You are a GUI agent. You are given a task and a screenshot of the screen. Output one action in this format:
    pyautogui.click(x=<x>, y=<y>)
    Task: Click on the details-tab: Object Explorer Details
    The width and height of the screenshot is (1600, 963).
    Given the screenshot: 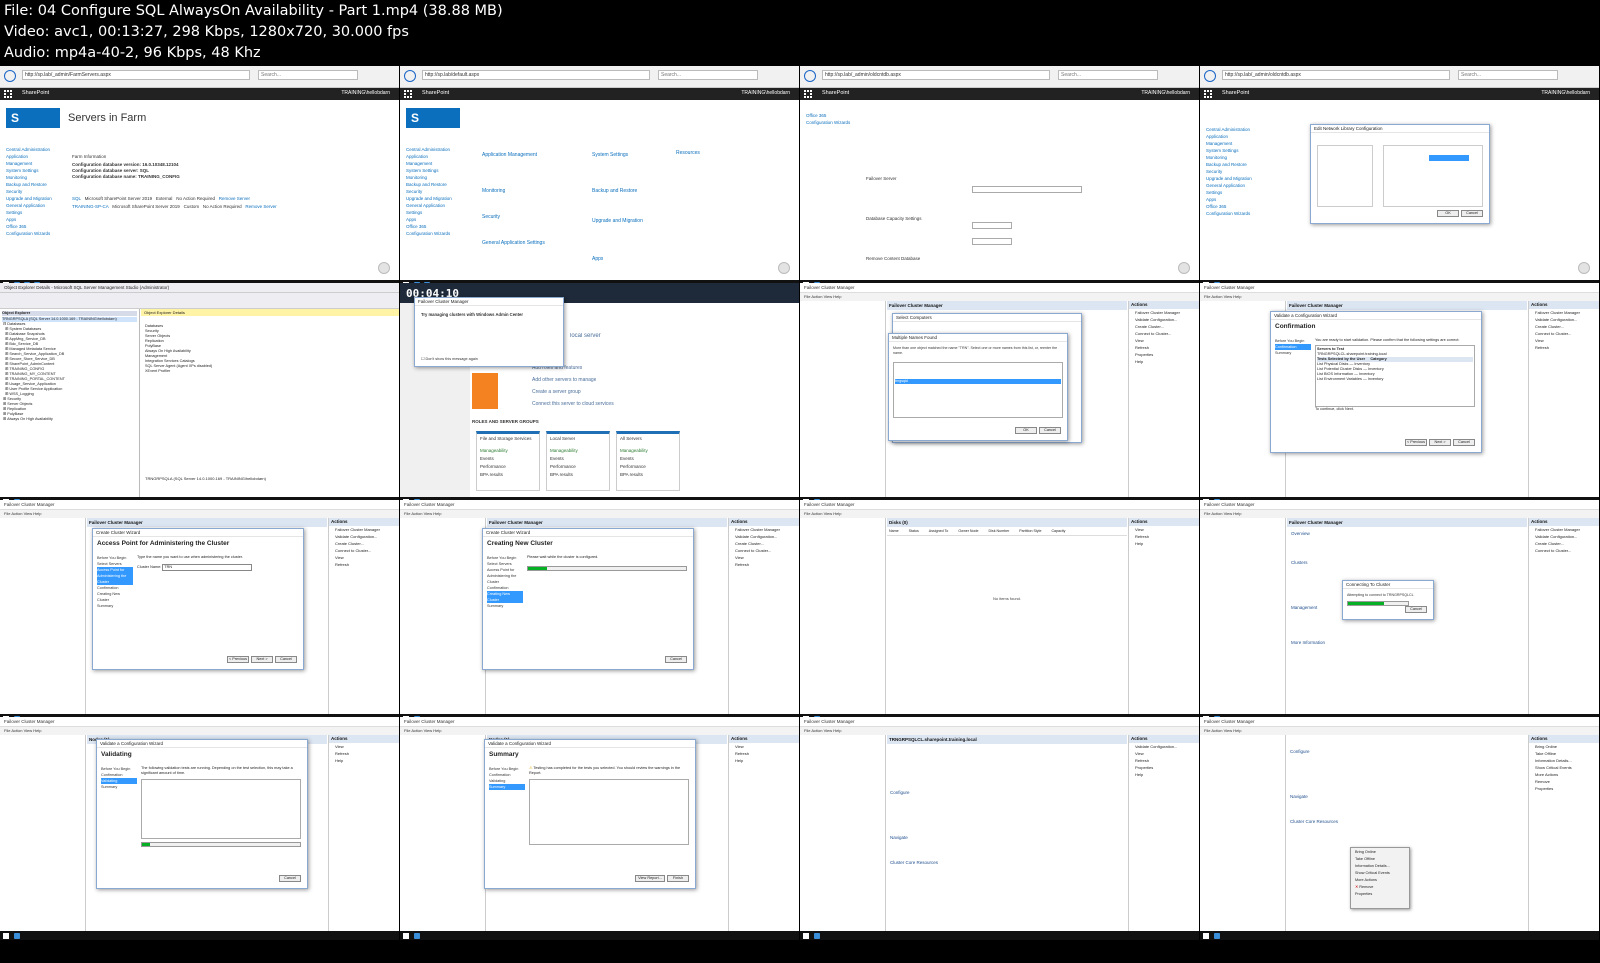 What is the action you would take?
    pyautogui.click(x=270, y=312)
    